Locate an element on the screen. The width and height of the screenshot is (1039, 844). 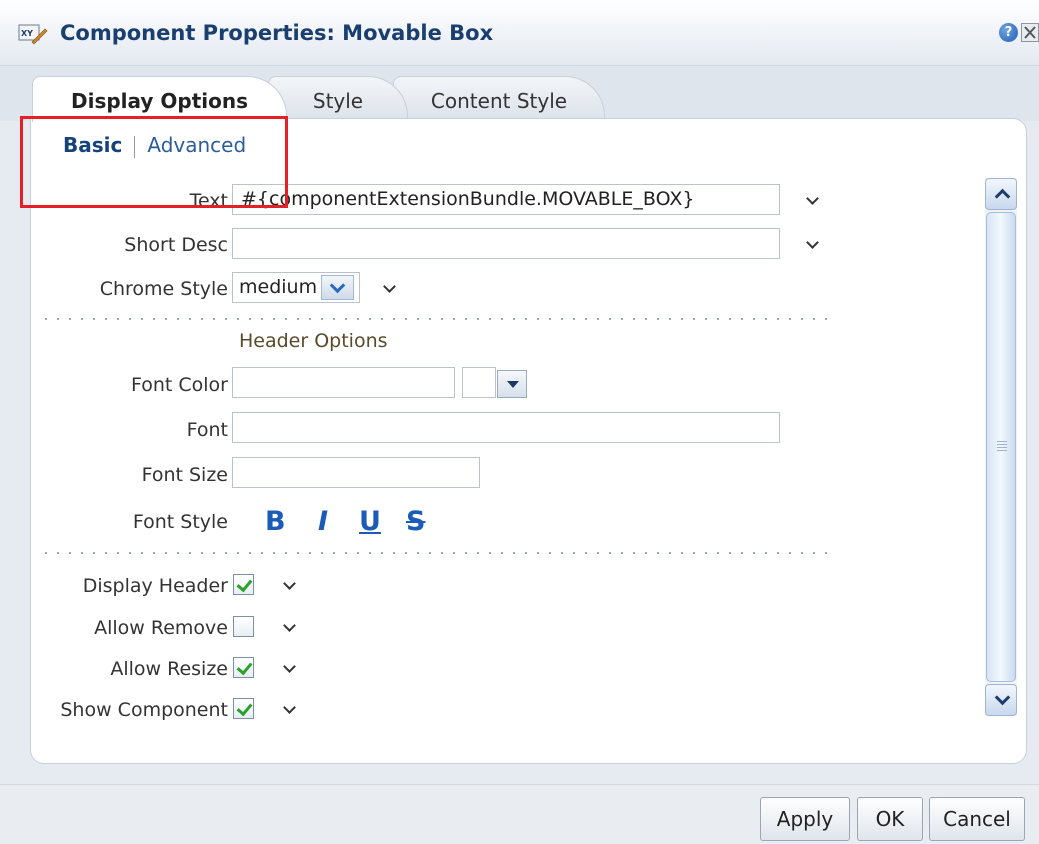
chrome-style-label: Chrome Style is located at coordinates (163, 289).